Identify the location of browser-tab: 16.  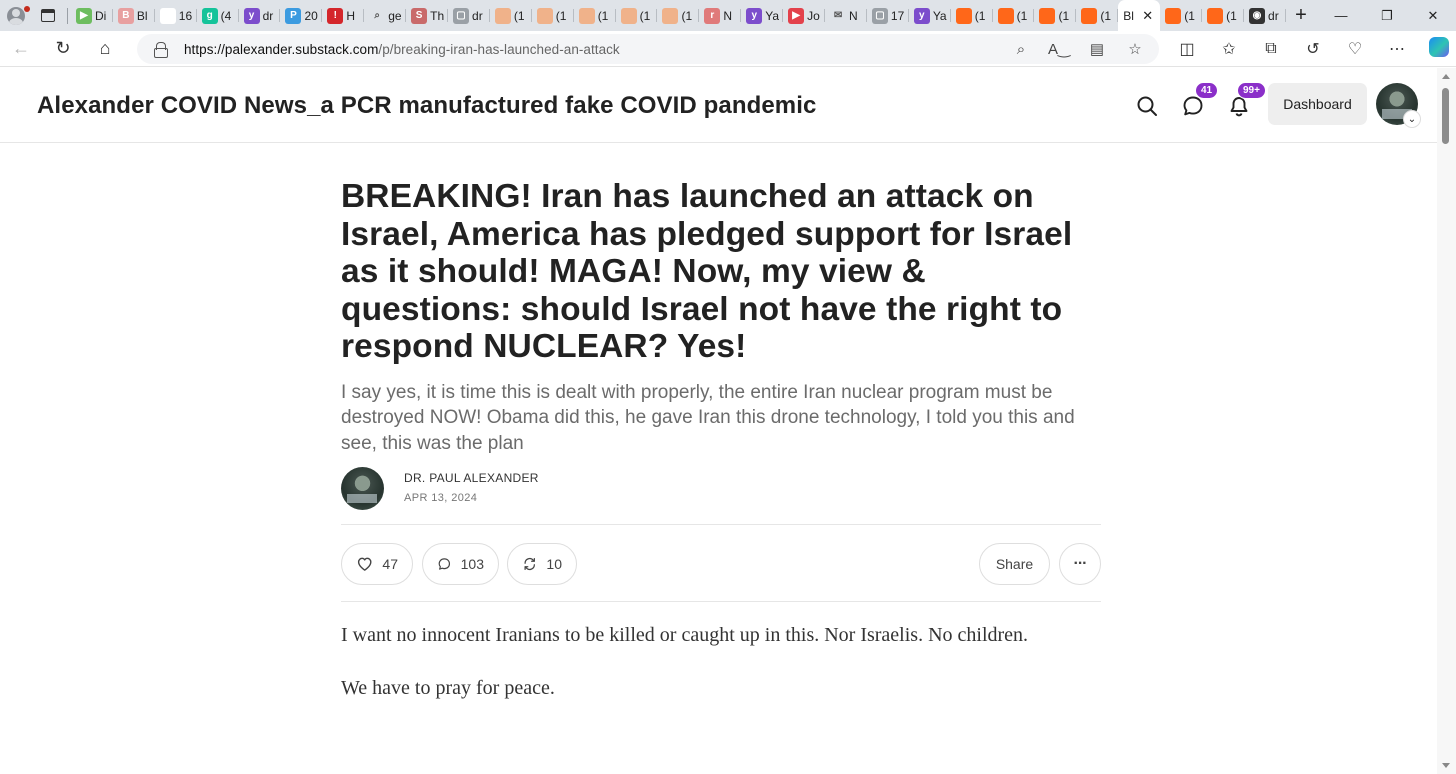
(176, 15).